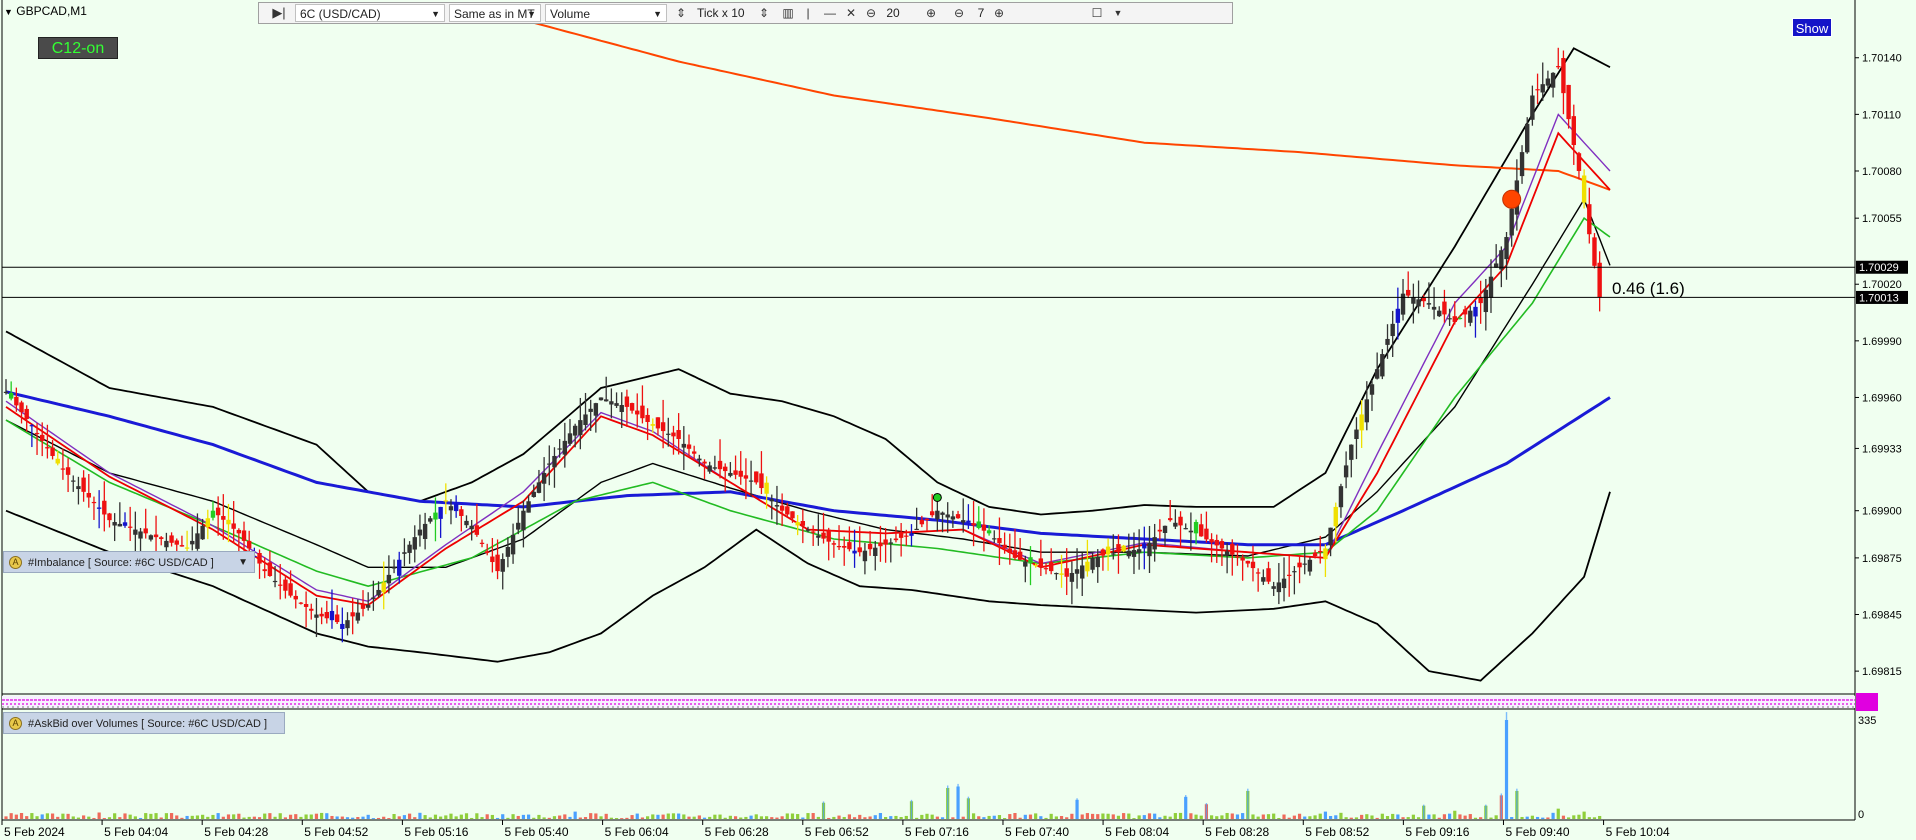 The width and height of the screenshot is (1916, 840). Describe the element at coordinates (1812, 27) in the screenshot. I see `show-button: Show` at that location.